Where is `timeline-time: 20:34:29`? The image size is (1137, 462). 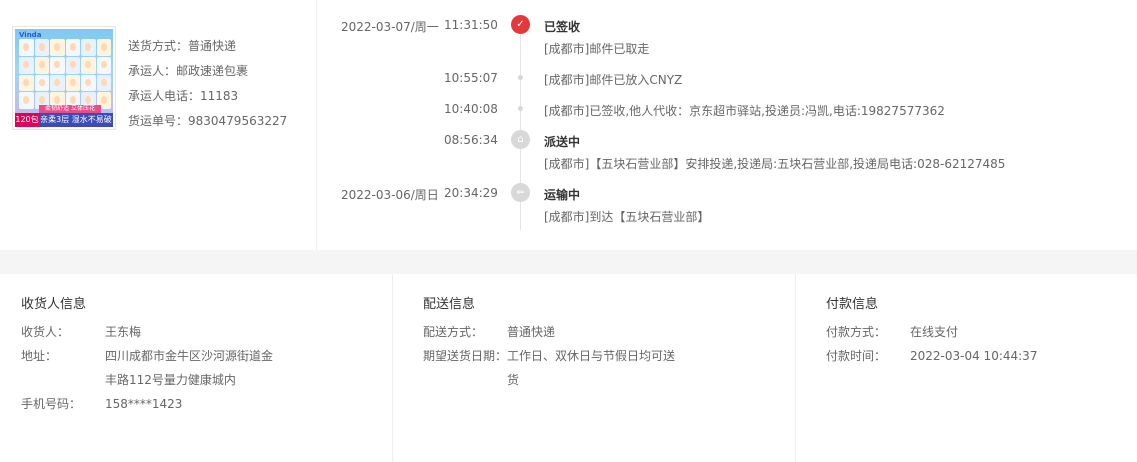
timeline-time: 20:34:29 is located at coordinates (471, 193).